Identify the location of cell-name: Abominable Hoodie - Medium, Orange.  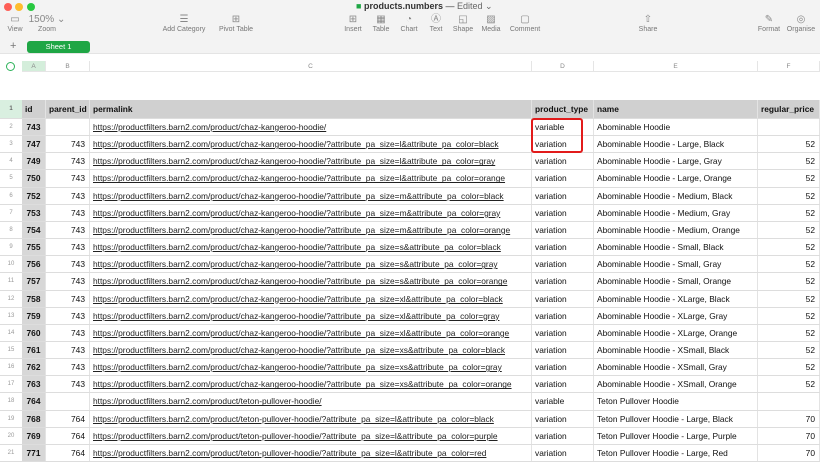
(676, 230).